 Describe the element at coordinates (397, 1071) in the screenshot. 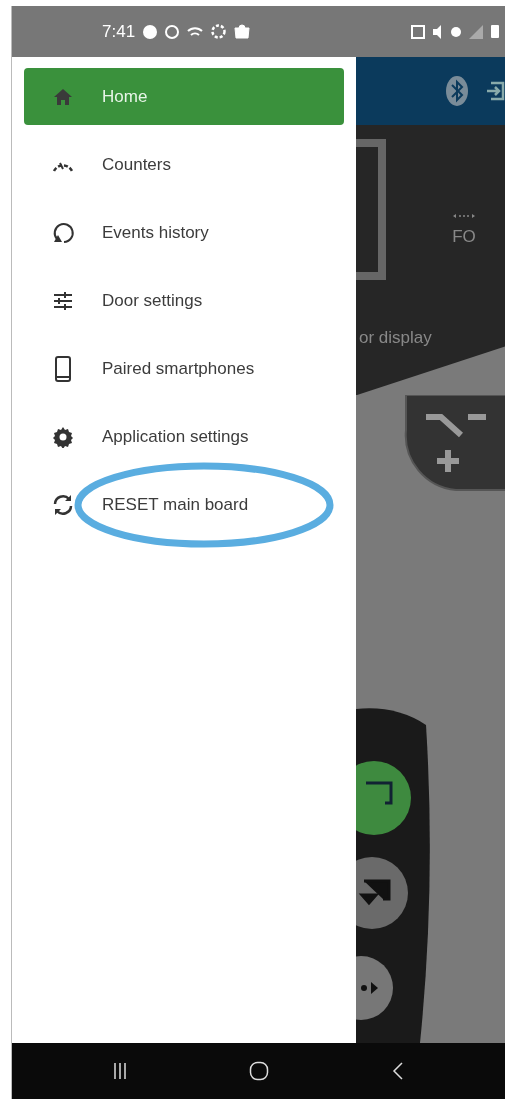

I see `back-icon` at that location.